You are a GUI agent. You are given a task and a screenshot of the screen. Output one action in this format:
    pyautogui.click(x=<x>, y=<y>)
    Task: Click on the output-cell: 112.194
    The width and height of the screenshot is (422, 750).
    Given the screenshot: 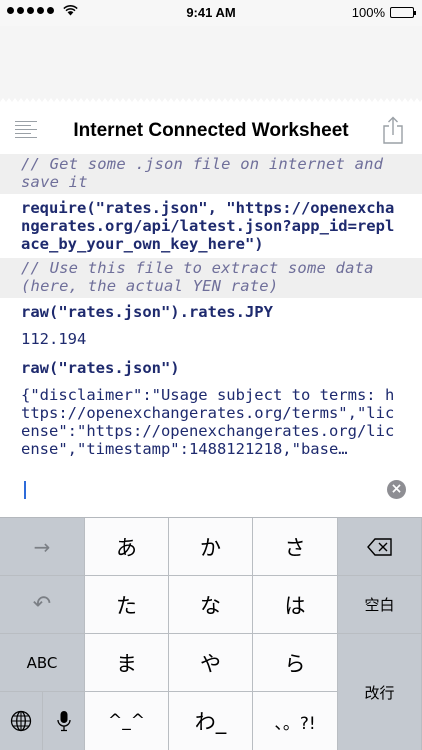 What is the action you would take?
    pyautogui.click(x=54, y=339)
    